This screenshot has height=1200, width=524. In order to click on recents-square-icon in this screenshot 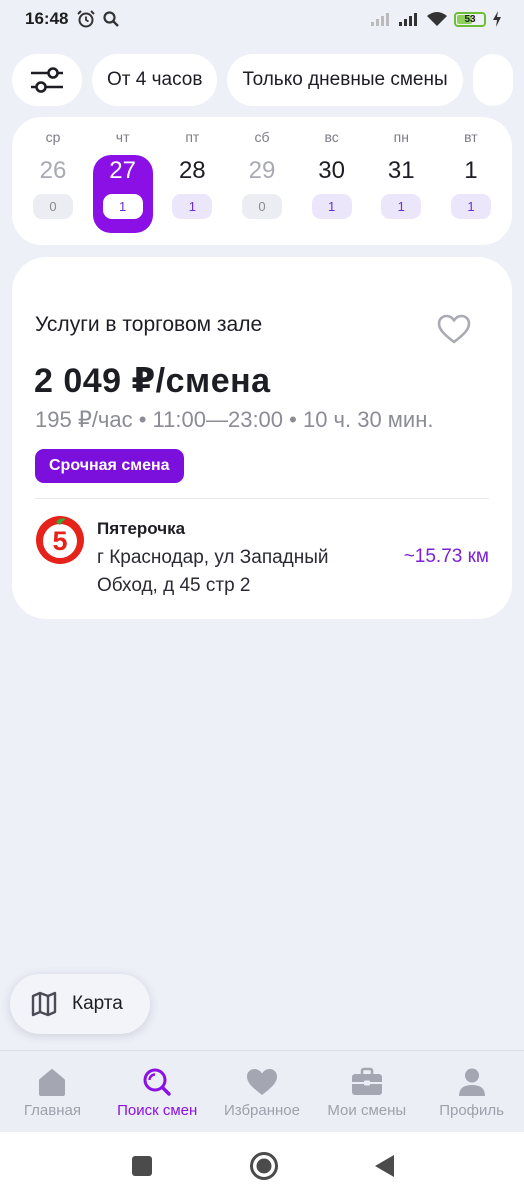, I will do `click(142, 1166)`.